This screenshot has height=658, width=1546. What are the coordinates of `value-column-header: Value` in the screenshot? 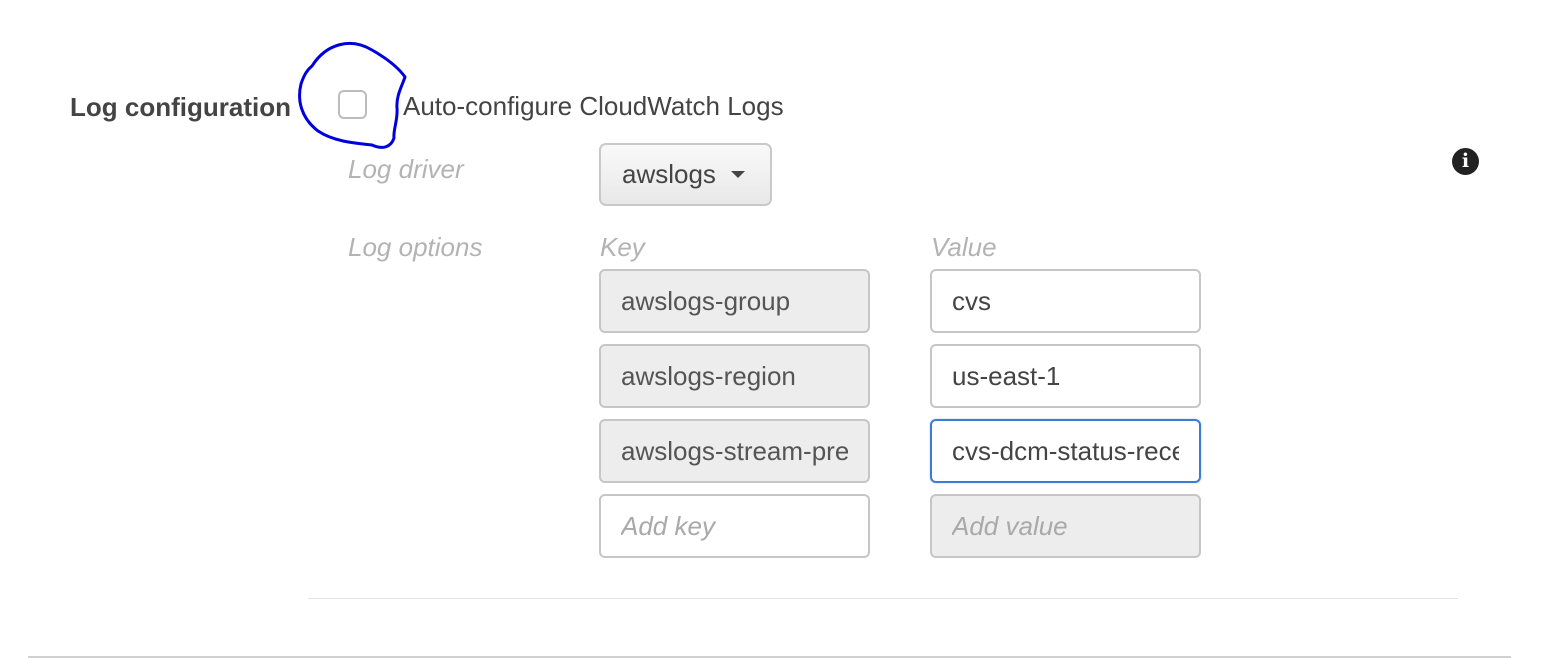 It's located at (964, 247).